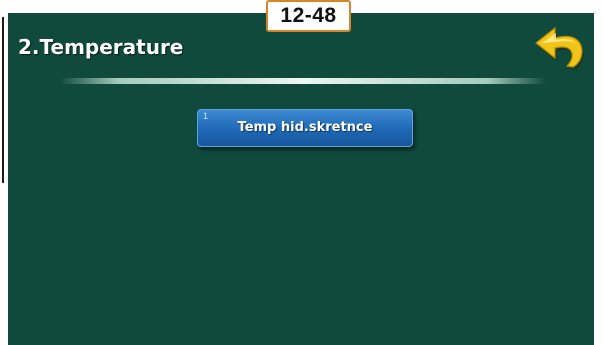 The width and height of the screenshot is (603, 345). What do you see at coordinates (101, 47) in the screenshot?
I see `screen-title: 2.Temperature` at bounding box center [101, 47].